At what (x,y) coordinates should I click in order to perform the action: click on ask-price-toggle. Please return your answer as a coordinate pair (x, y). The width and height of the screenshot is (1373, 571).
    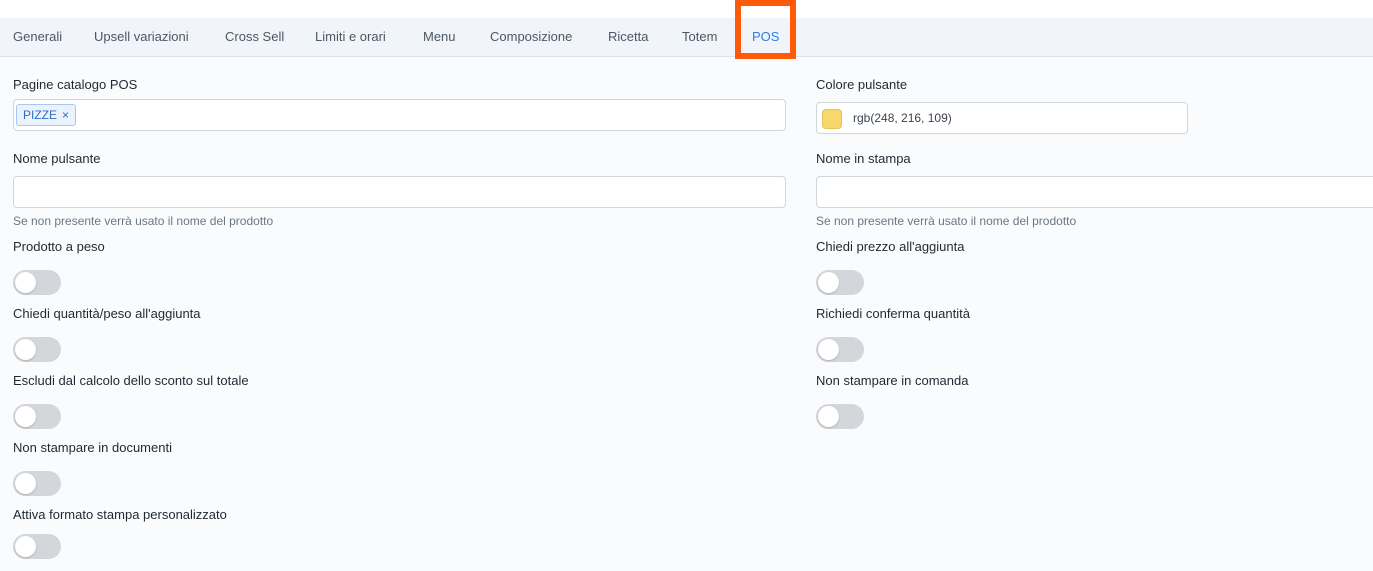
    Looking at the image, I should click on (840, 282).